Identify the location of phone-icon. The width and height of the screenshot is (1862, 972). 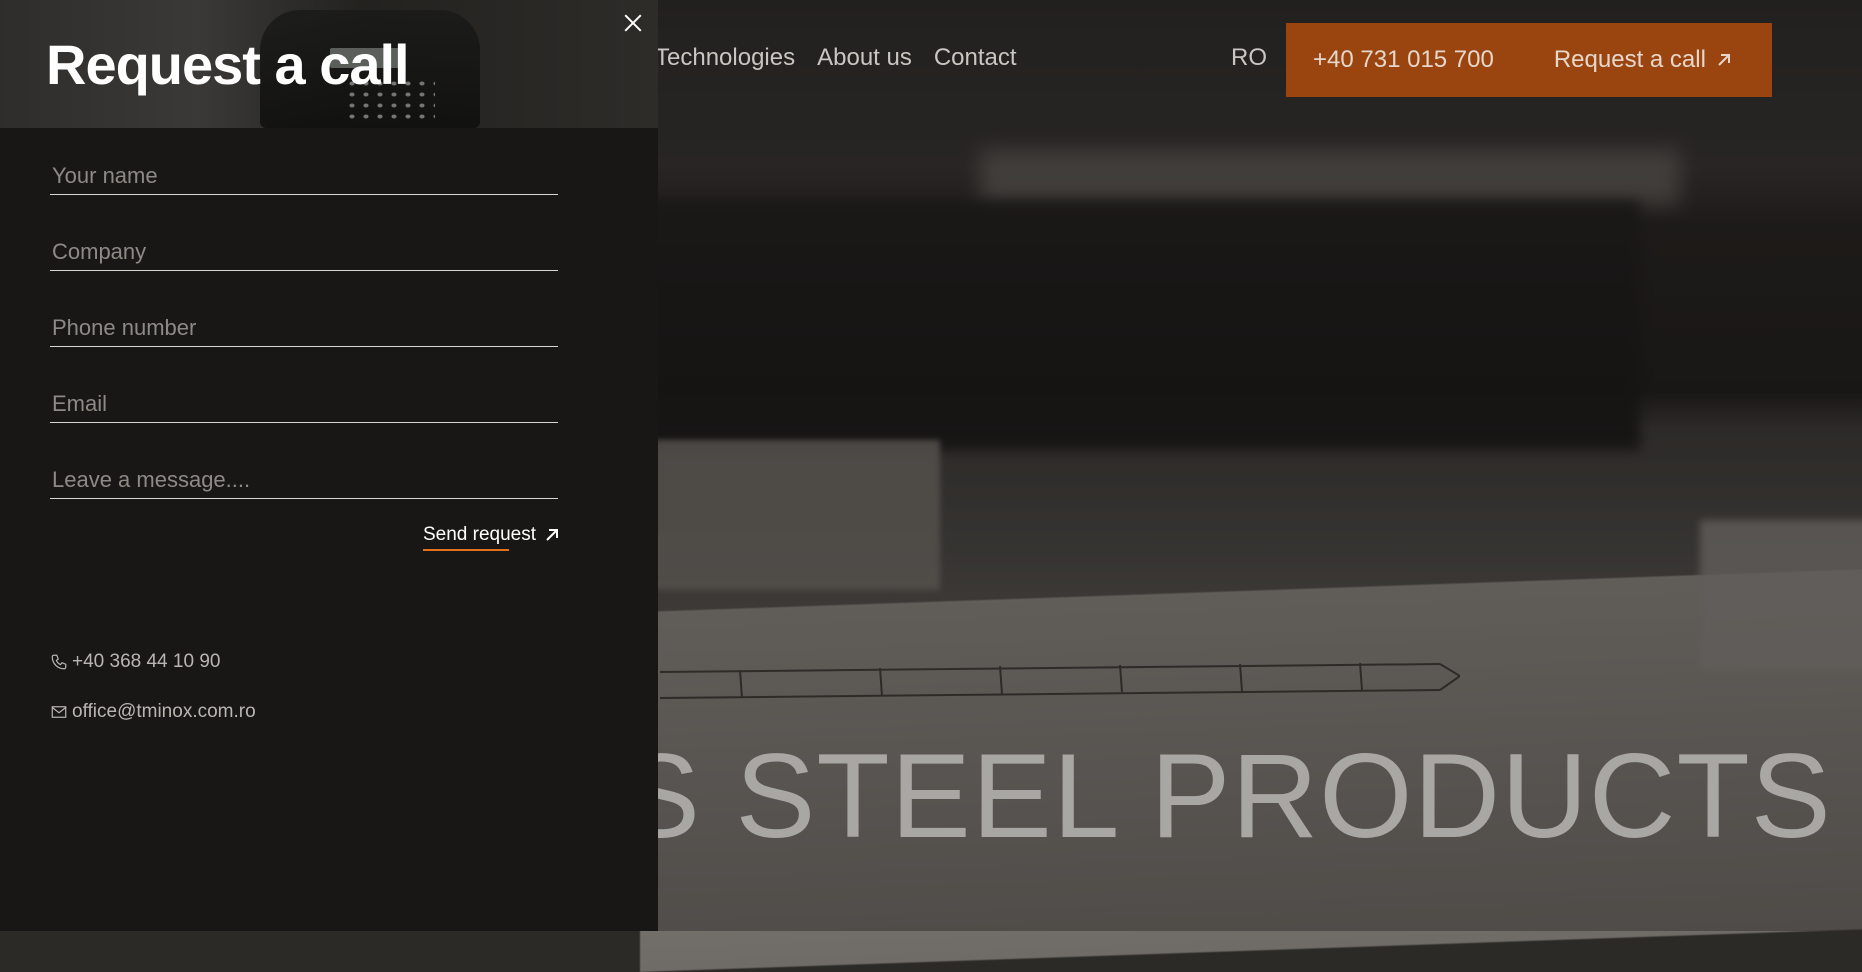
(59, 662).